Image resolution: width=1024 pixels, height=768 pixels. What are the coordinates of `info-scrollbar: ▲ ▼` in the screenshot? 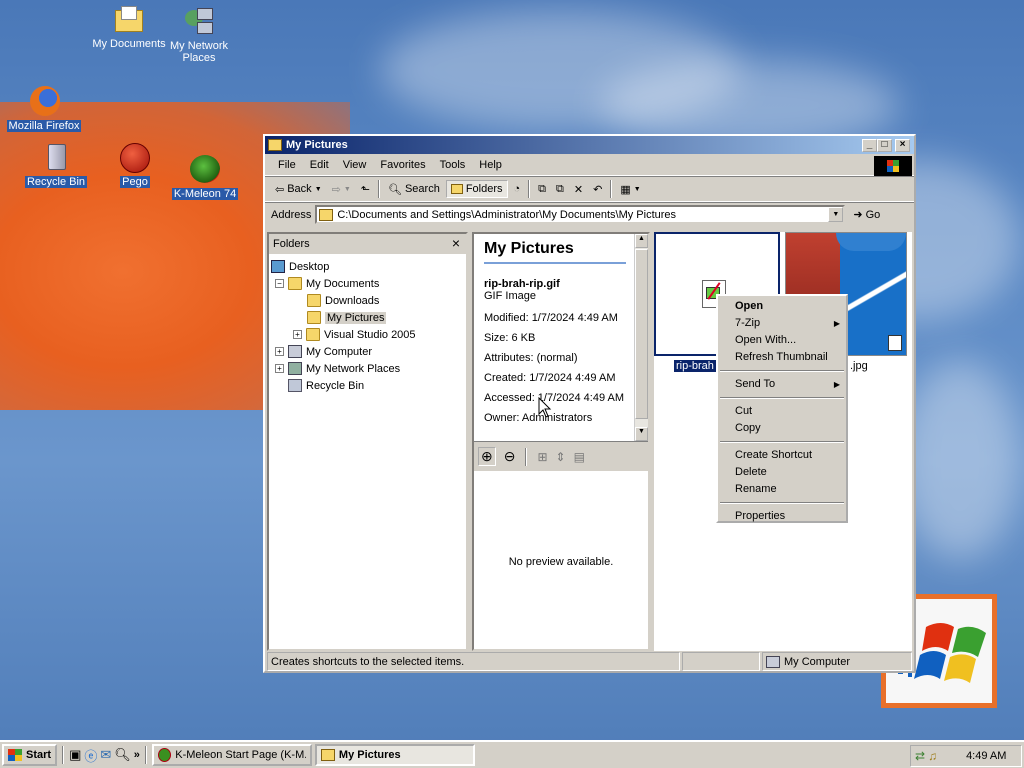 It's located at (641, 337).